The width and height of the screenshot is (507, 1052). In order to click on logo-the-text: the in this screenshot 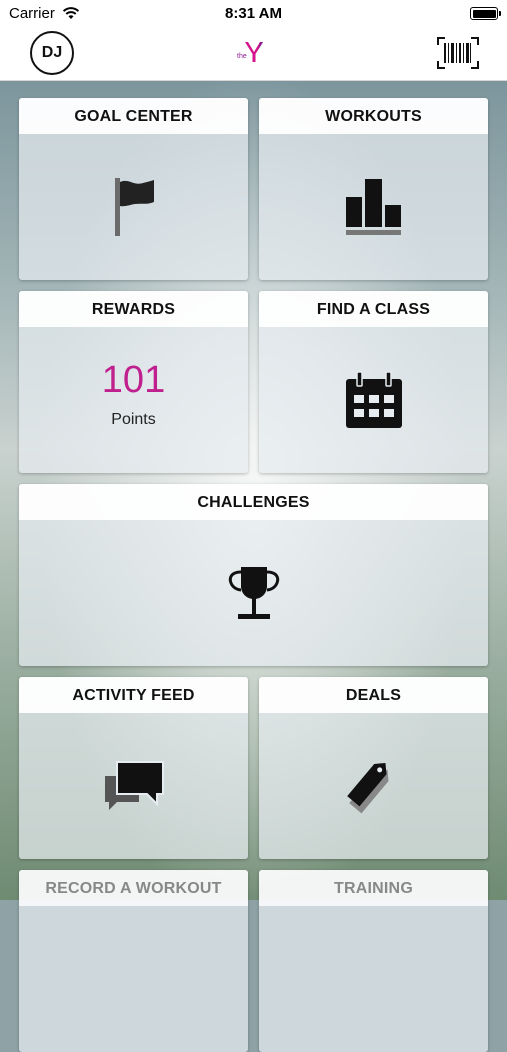, I will do `click(242, 56)`.